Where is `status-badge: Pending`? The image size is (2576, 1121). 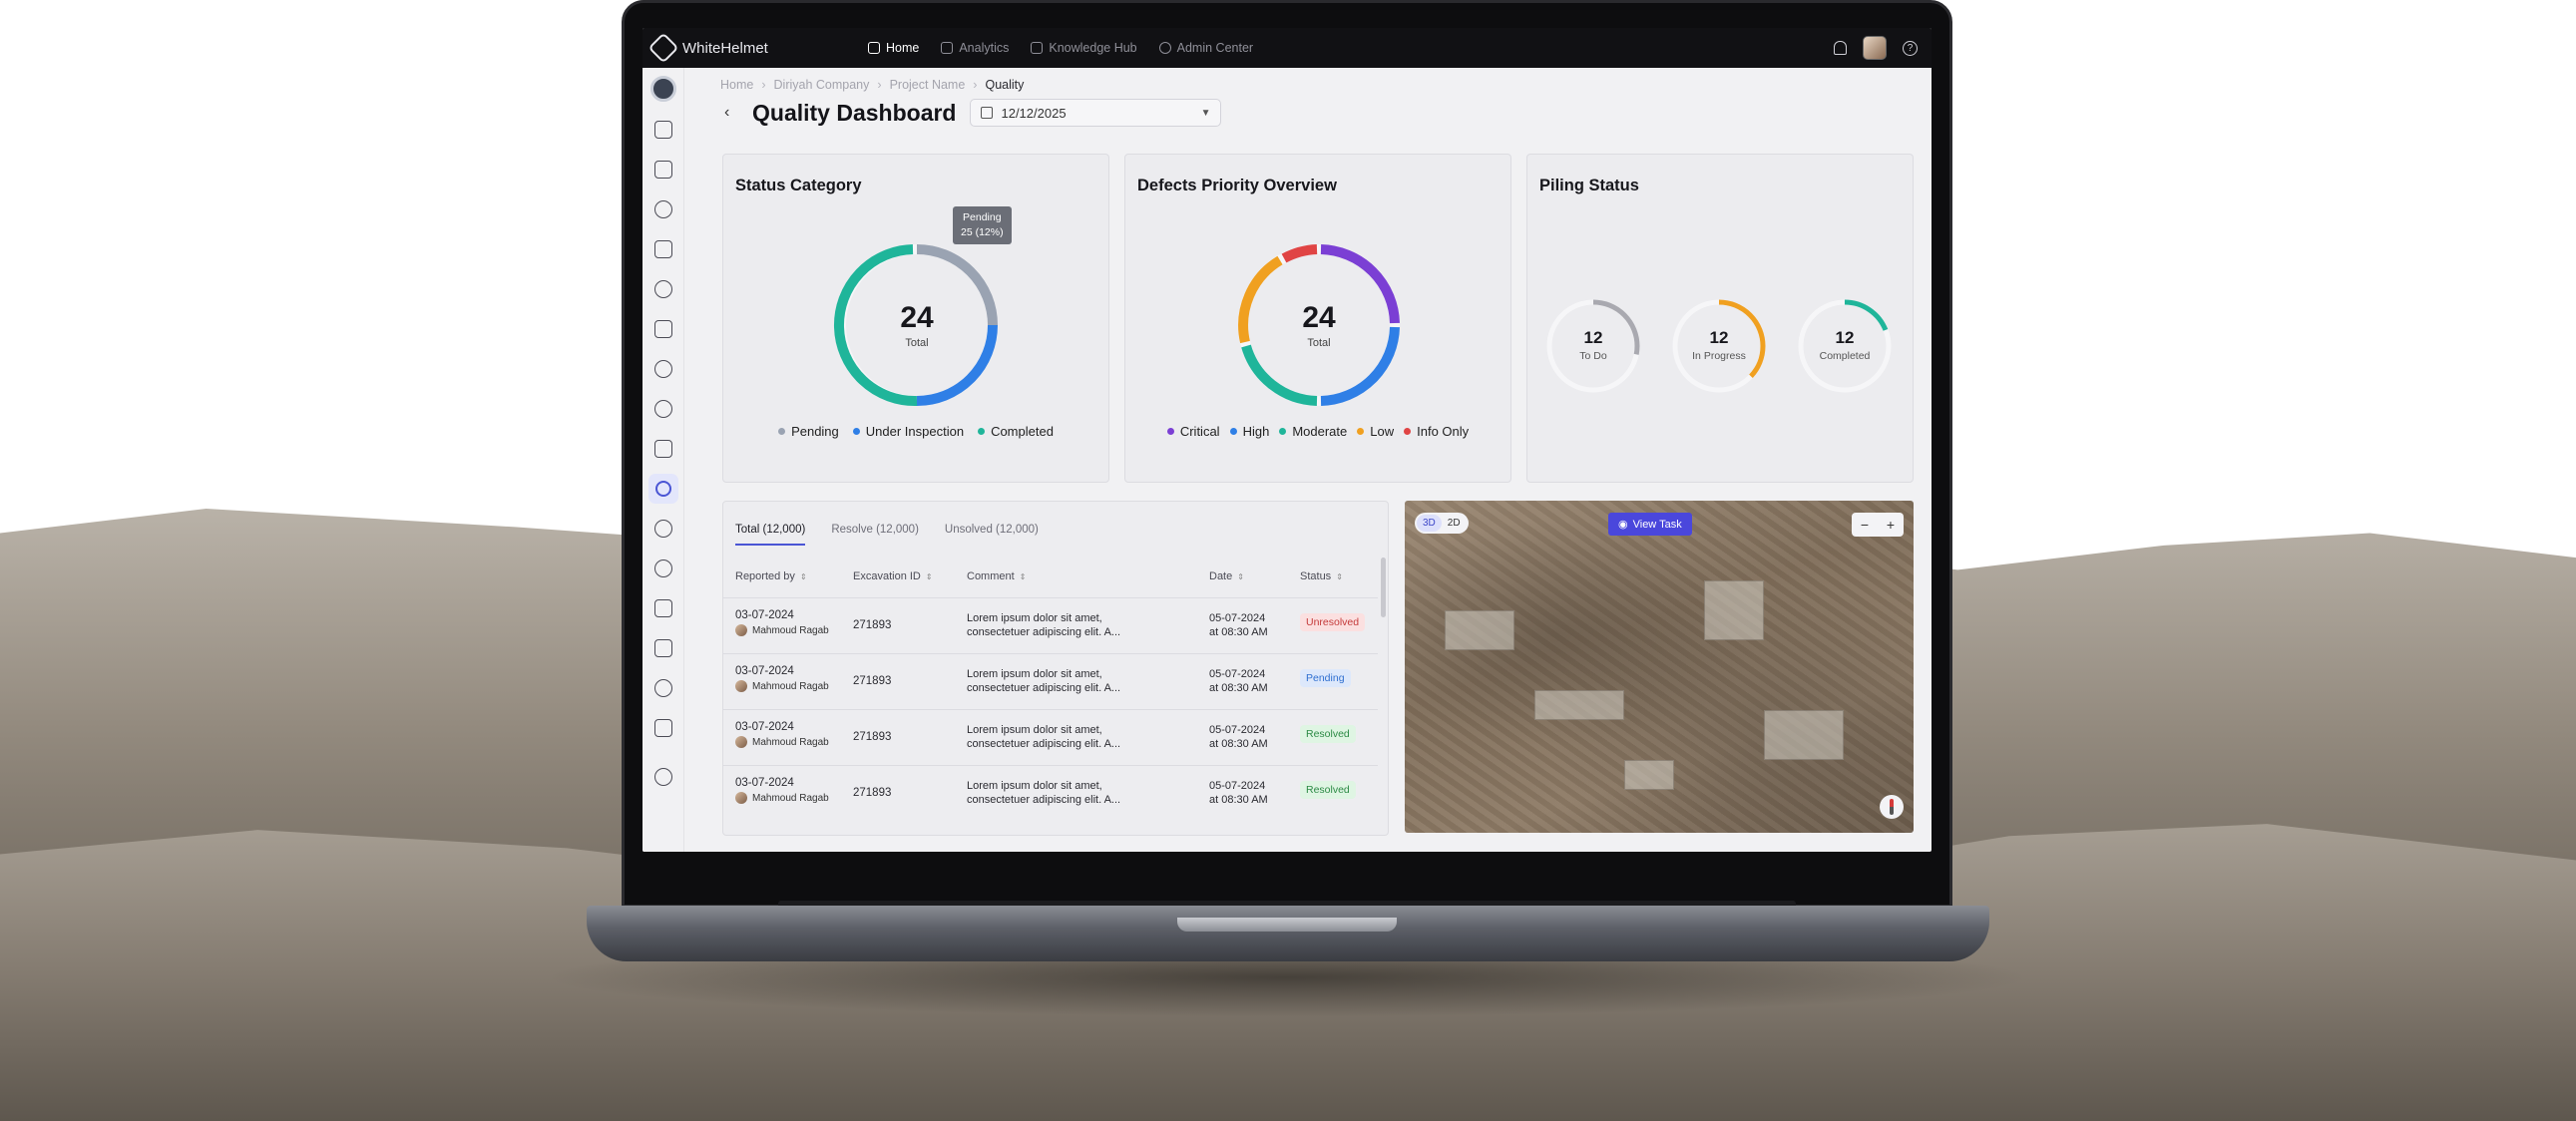 status-badge: Pending is located at coordinates (1326, 678).